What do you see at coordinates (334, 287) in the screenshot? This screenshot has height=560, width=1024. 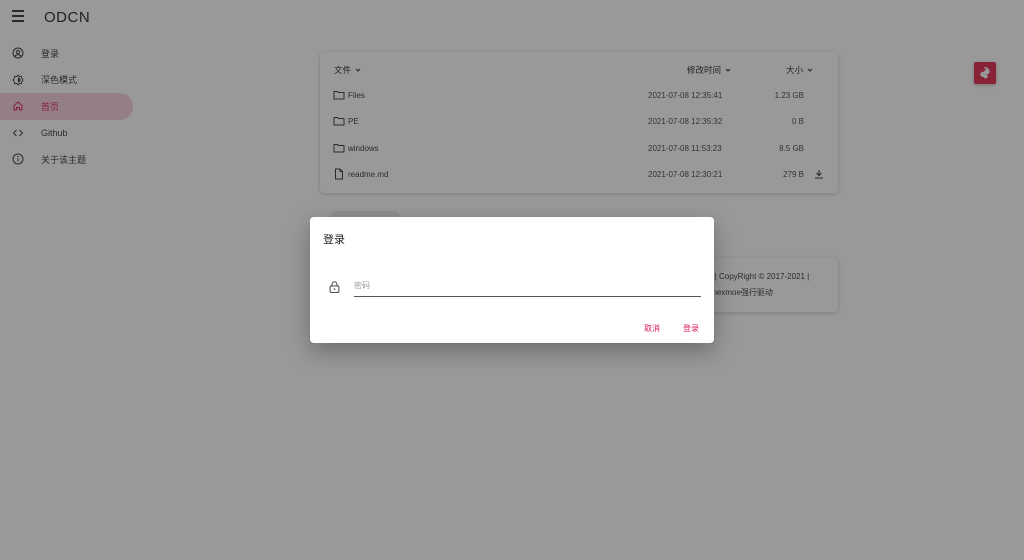 I see `lock-icon` at bounding box center [334, 287].